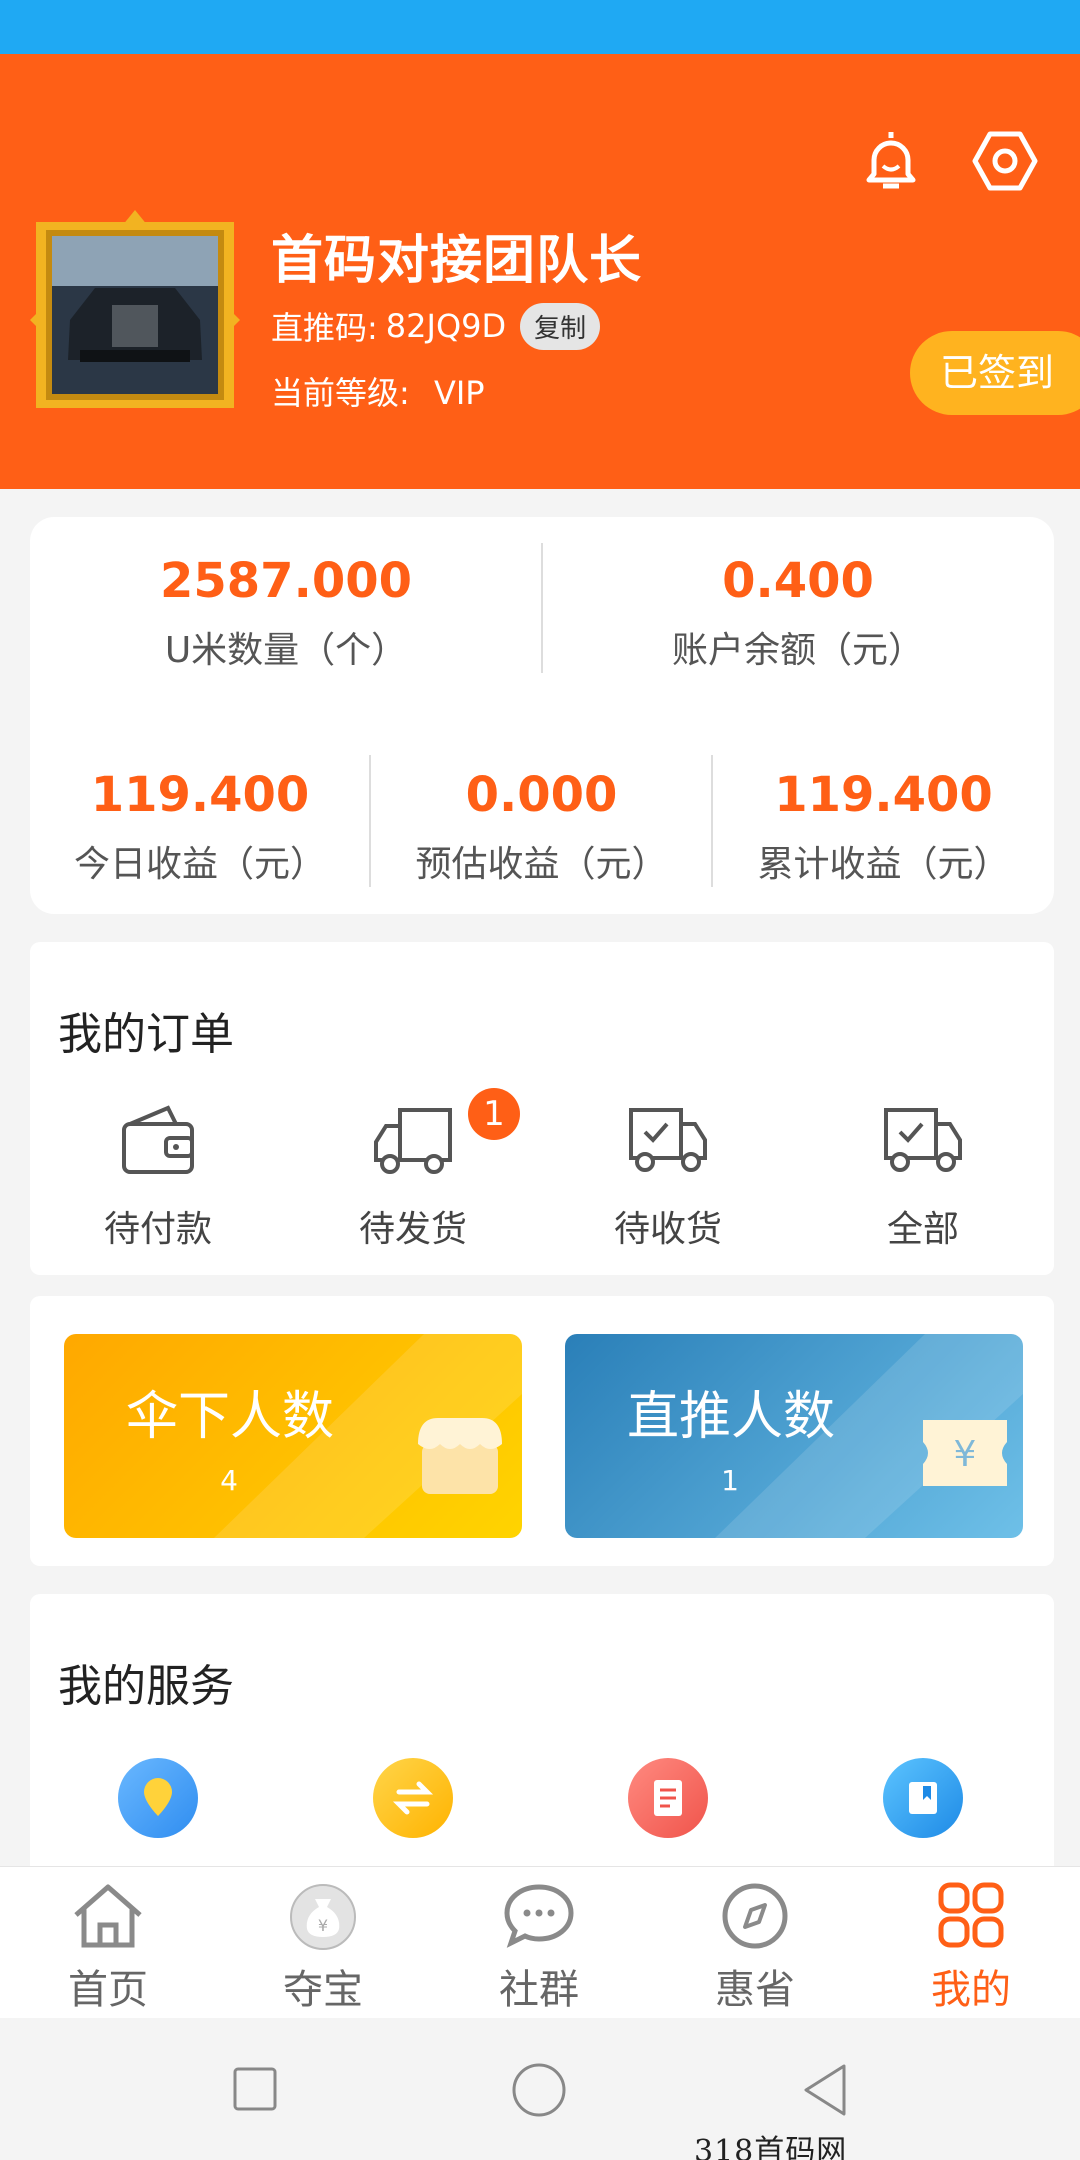 The width and height of the screenshot is (1080, 2160). Describe the element at coordinates (539, 2090) in the screenshot. I see `home-button-icon` at that location.